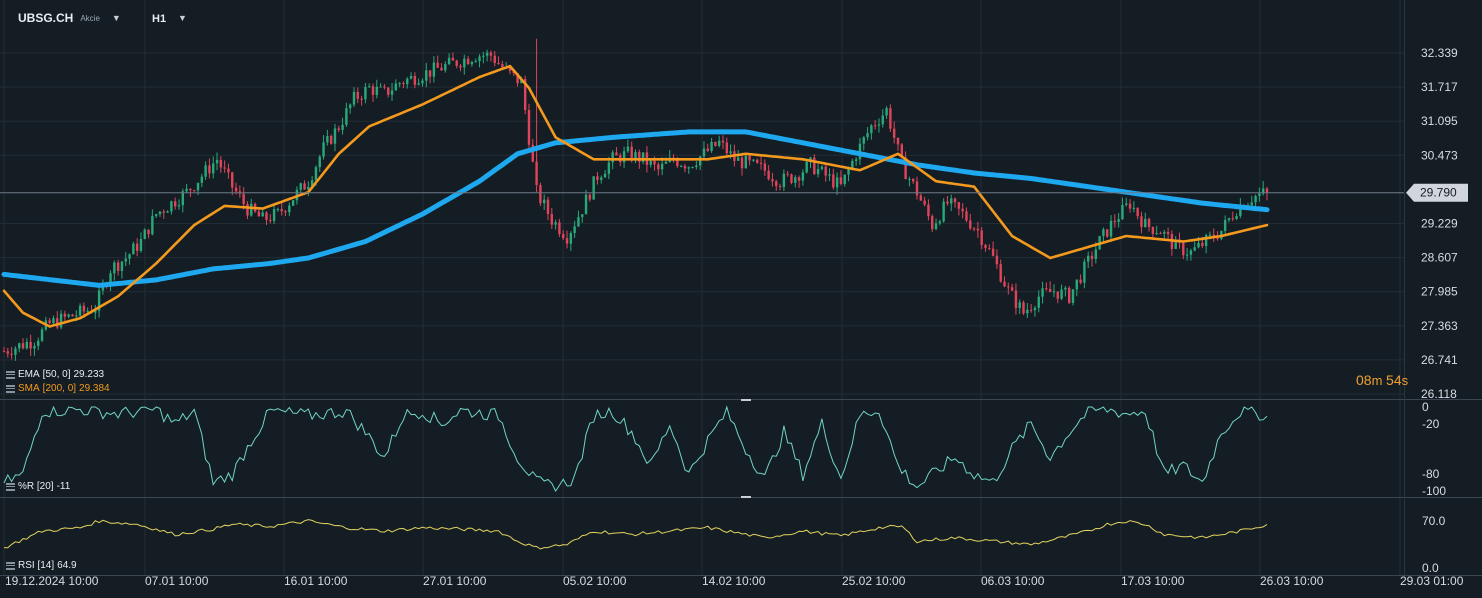  I want to click on rsi-legend: RSI [14] 64.9, so click(41, 565).